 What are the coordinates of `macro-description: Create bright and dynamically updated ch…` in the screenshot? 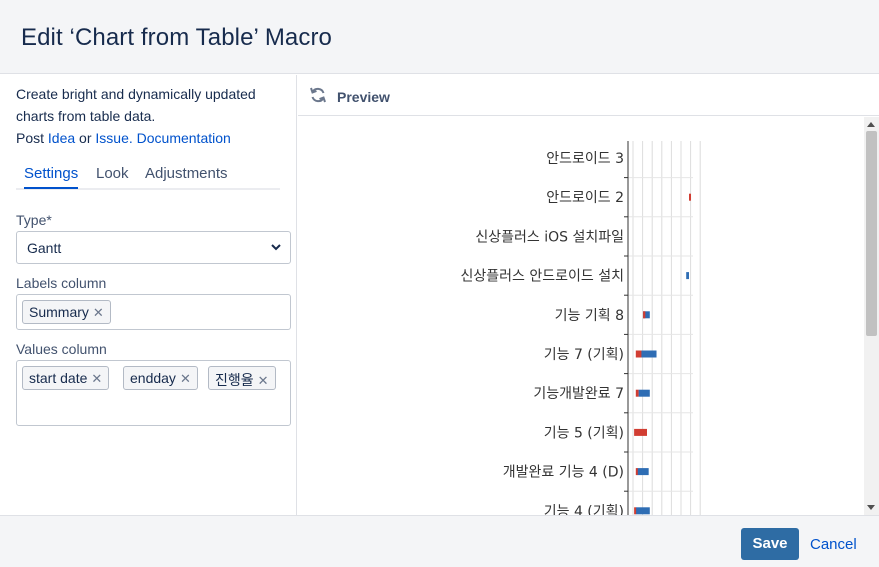 It's located at (151, 116).